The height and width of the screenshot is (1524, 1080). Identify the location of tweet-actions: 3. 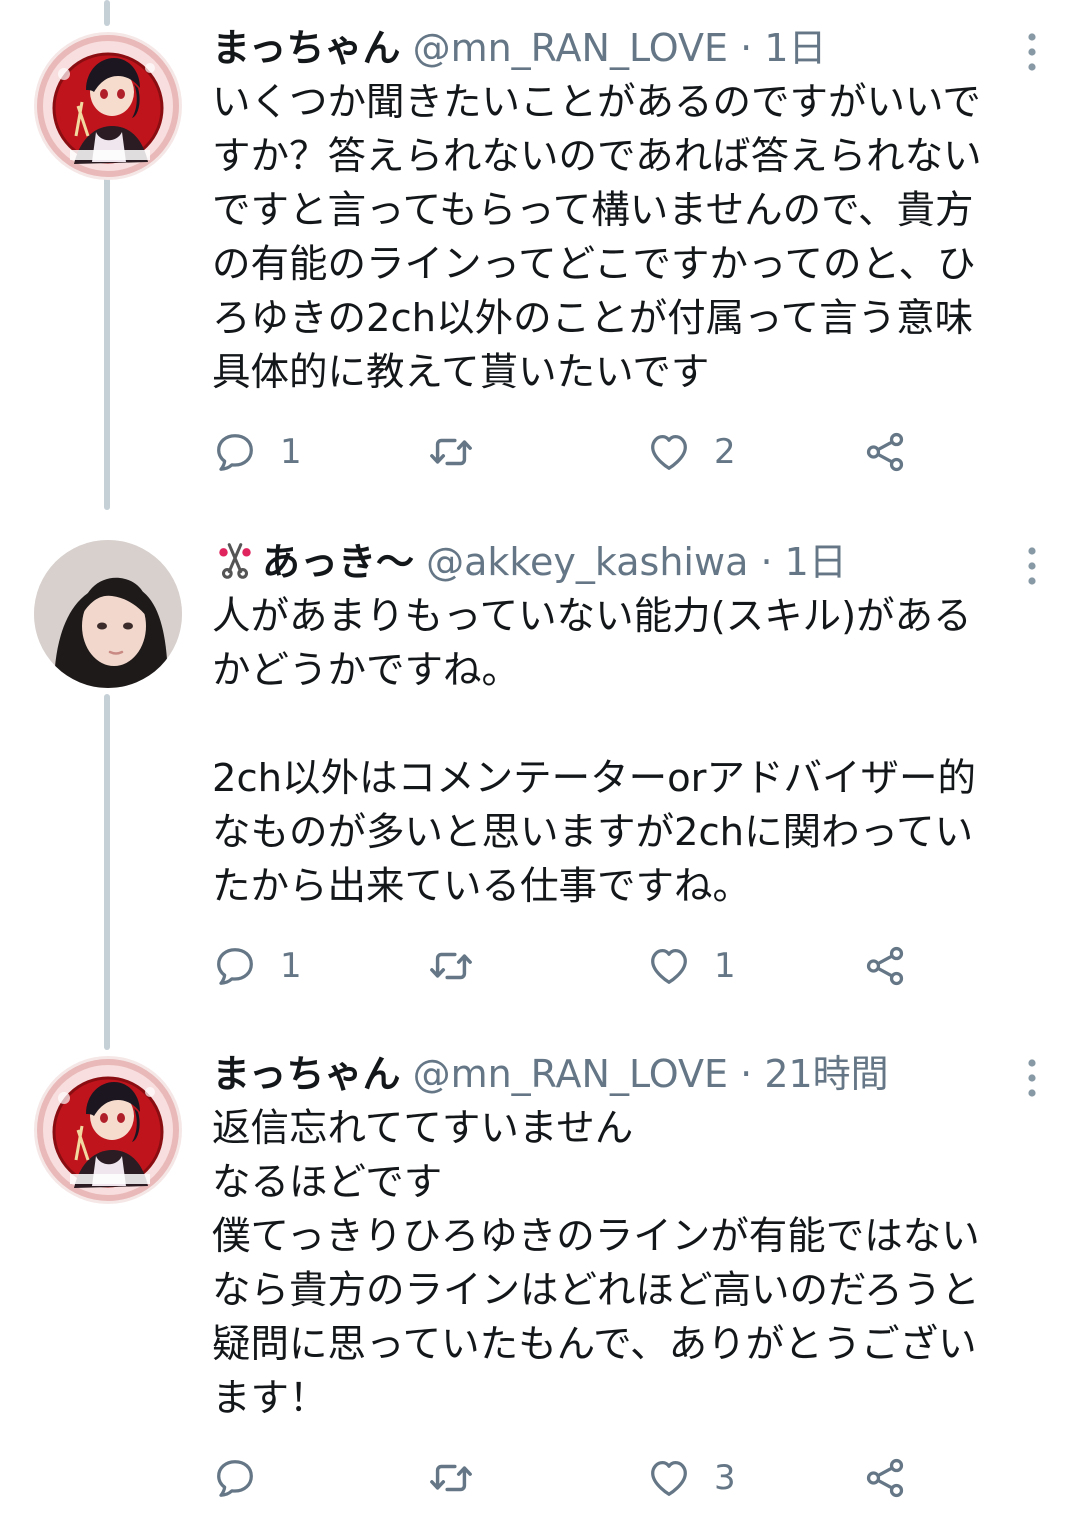
(572, 1478).